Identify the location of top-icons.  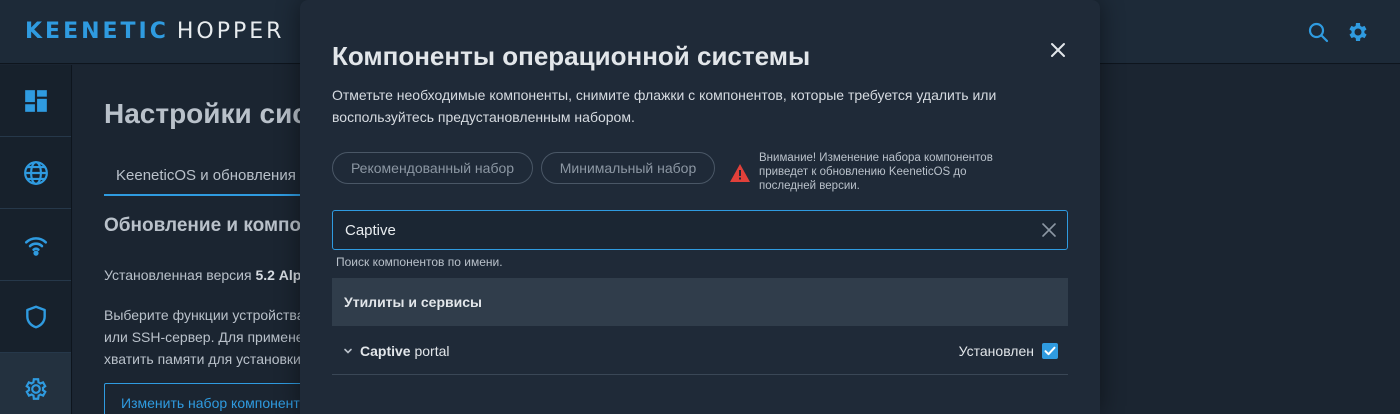
(1338, 32).